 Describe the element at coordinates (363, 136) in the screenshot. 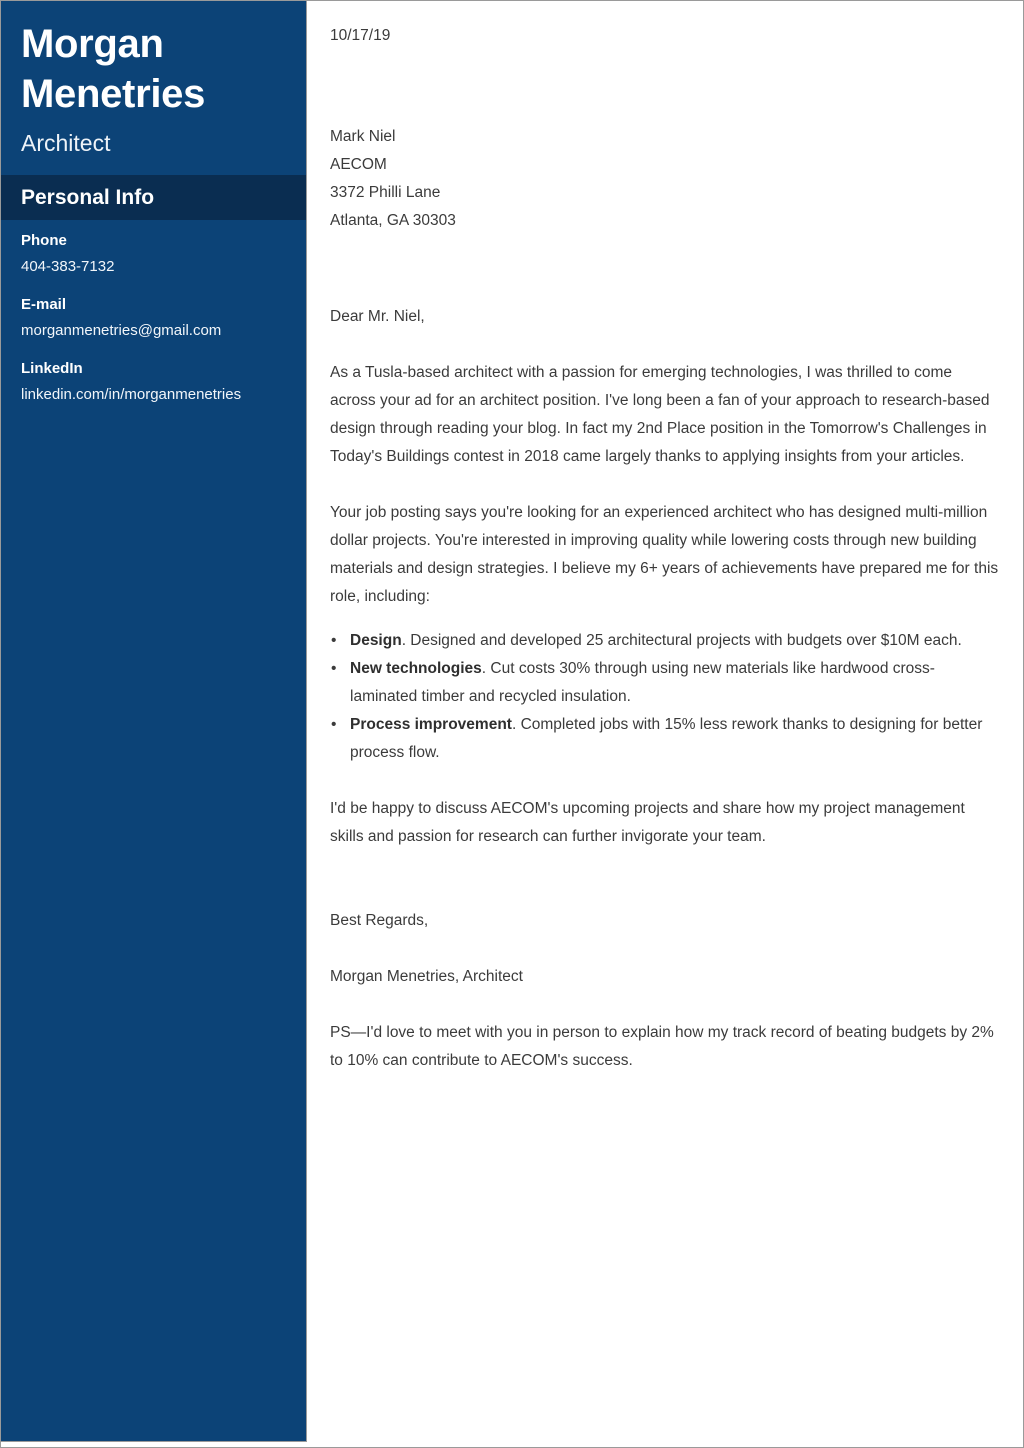

I see `recipient-name: Mark Niel` at that location.